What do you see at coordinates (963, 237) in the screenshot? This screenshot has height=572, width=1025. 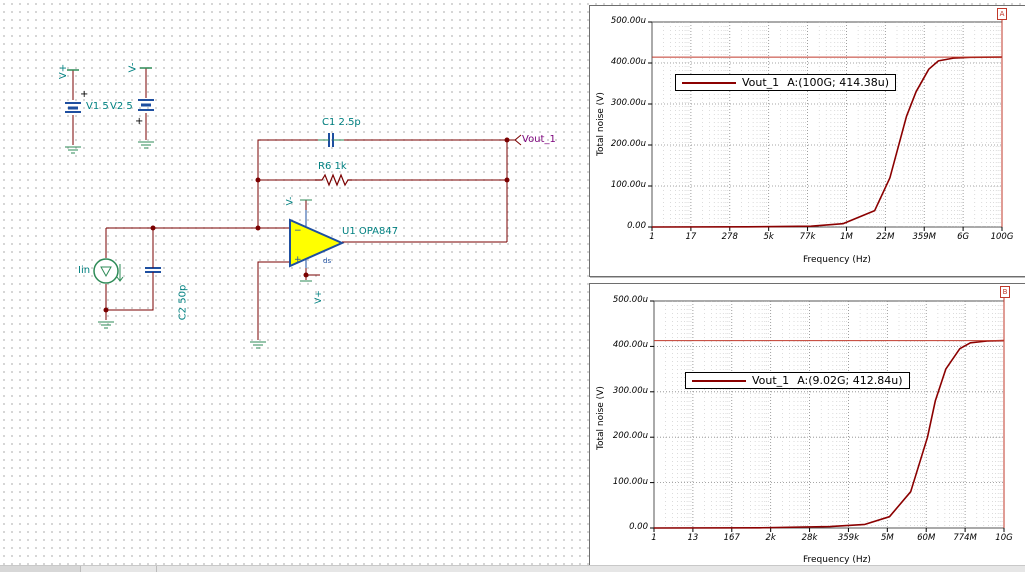 I see `chart-0-xtick-label: 6G` at bounding box center [963, 237].